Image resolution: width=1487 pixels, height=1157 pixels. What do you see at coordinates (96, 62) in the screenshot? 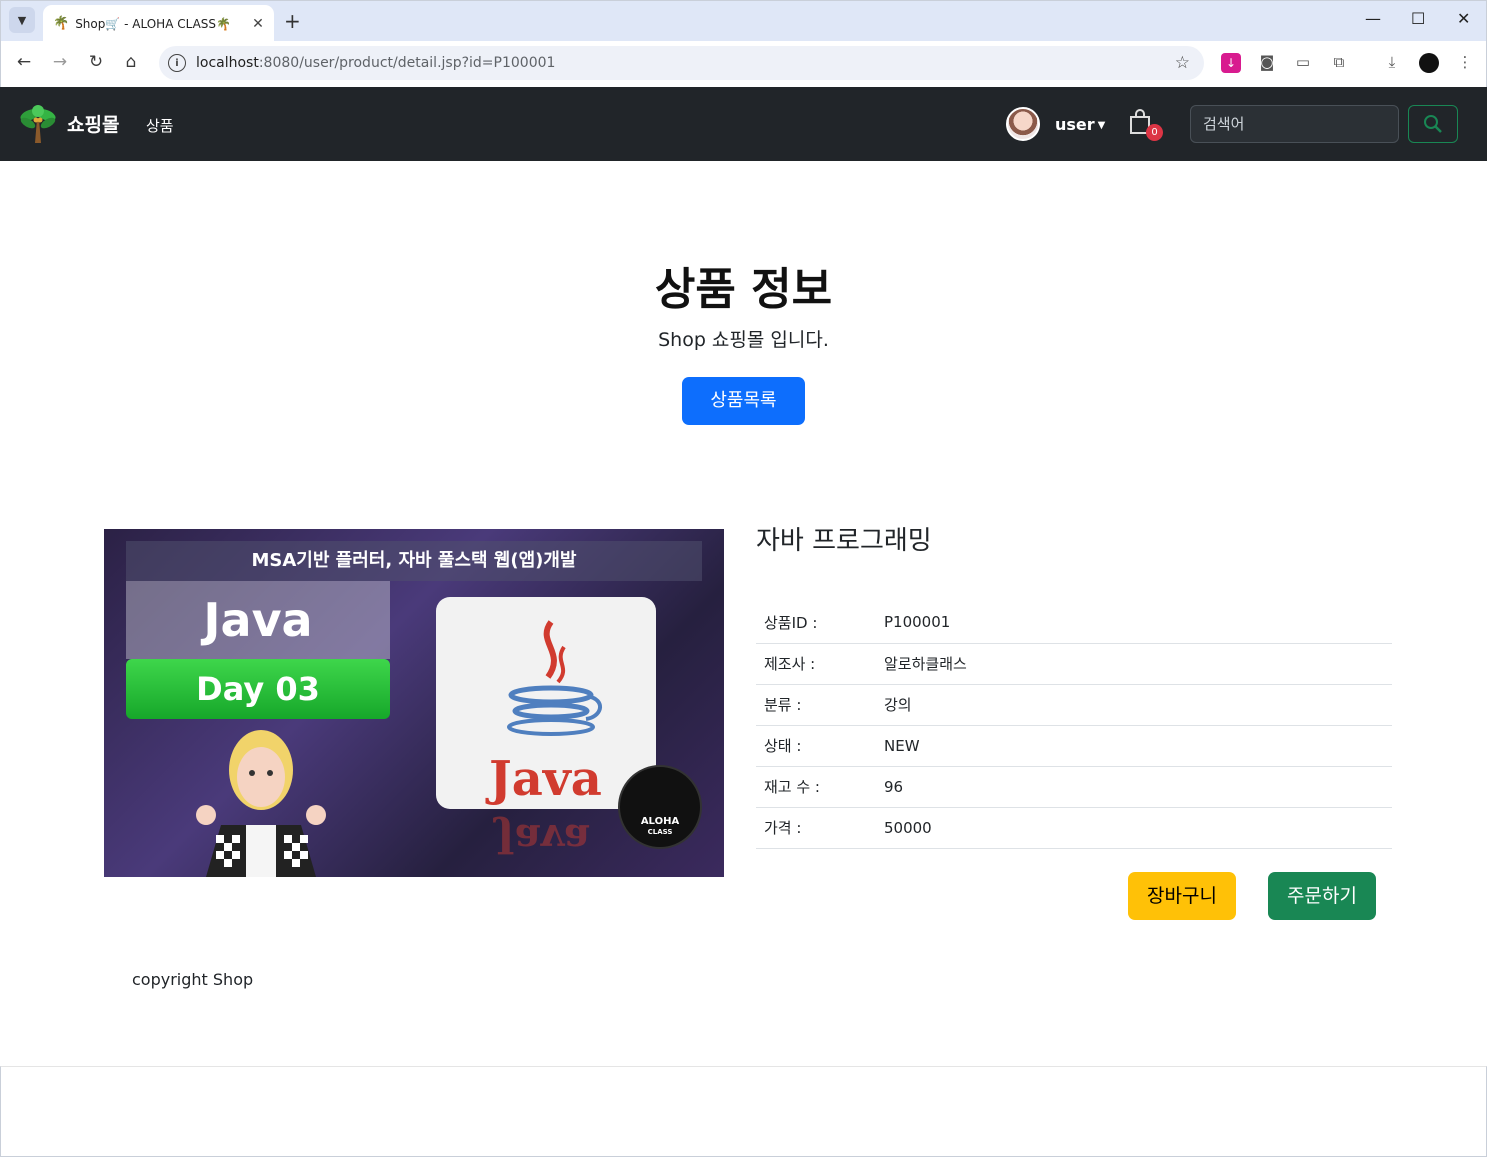
I see `reload-icon: ↻` at bounding box center [96, 62].